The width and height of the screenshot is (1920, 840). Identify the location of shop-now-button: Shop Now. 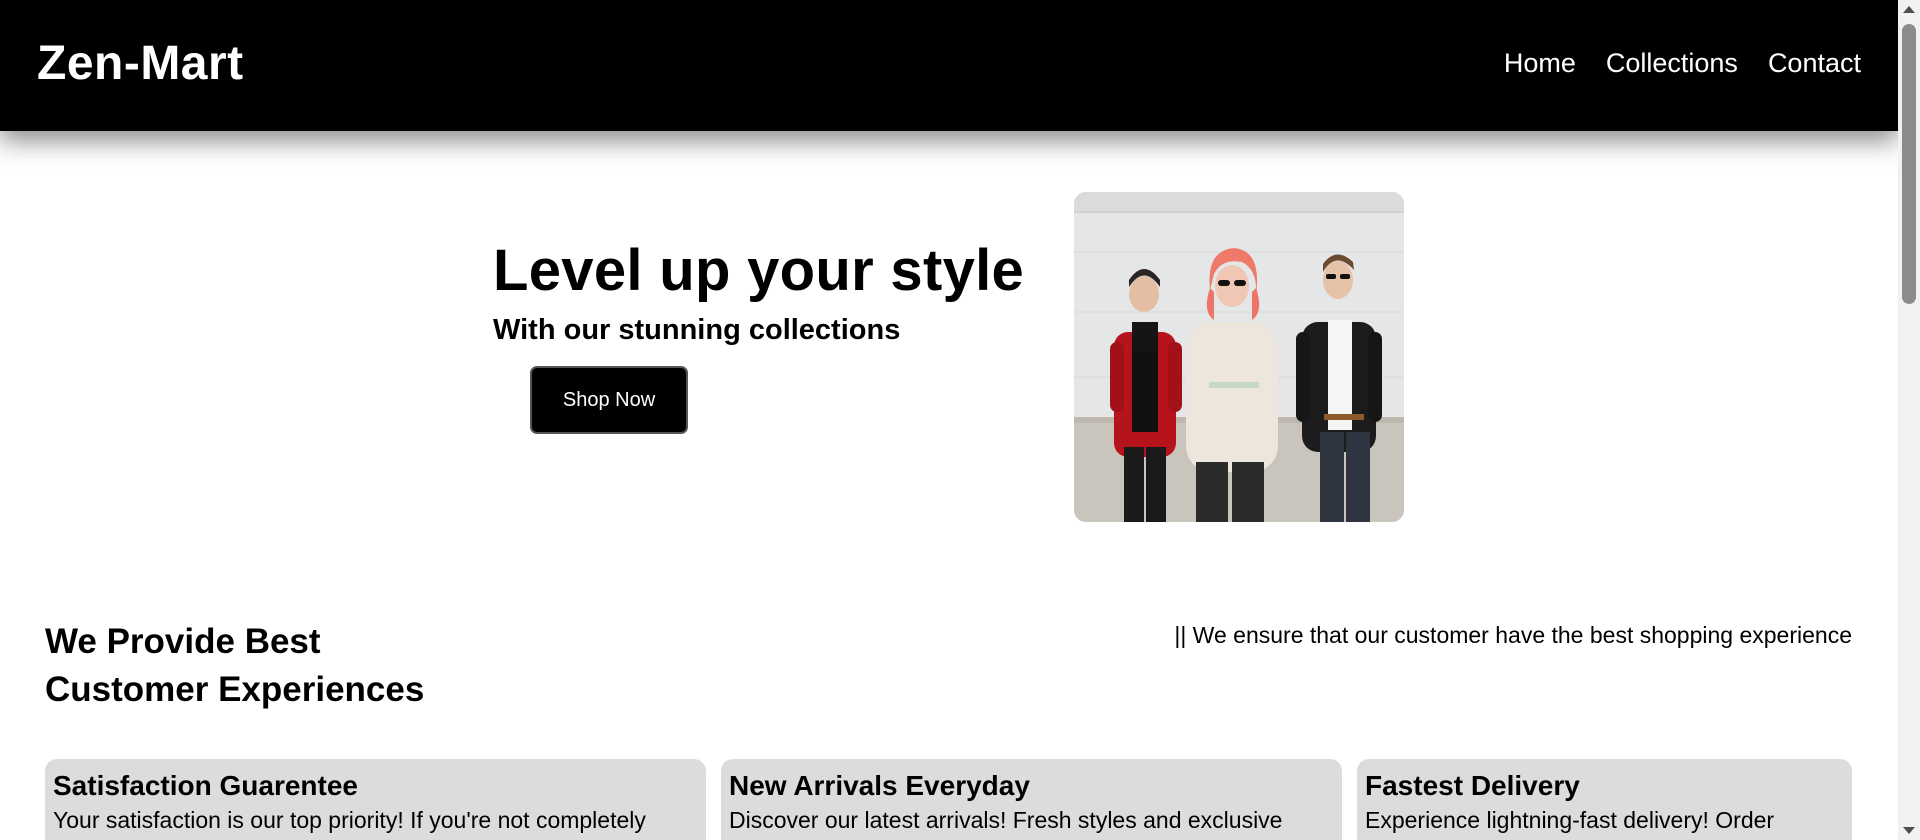
(609, 400).